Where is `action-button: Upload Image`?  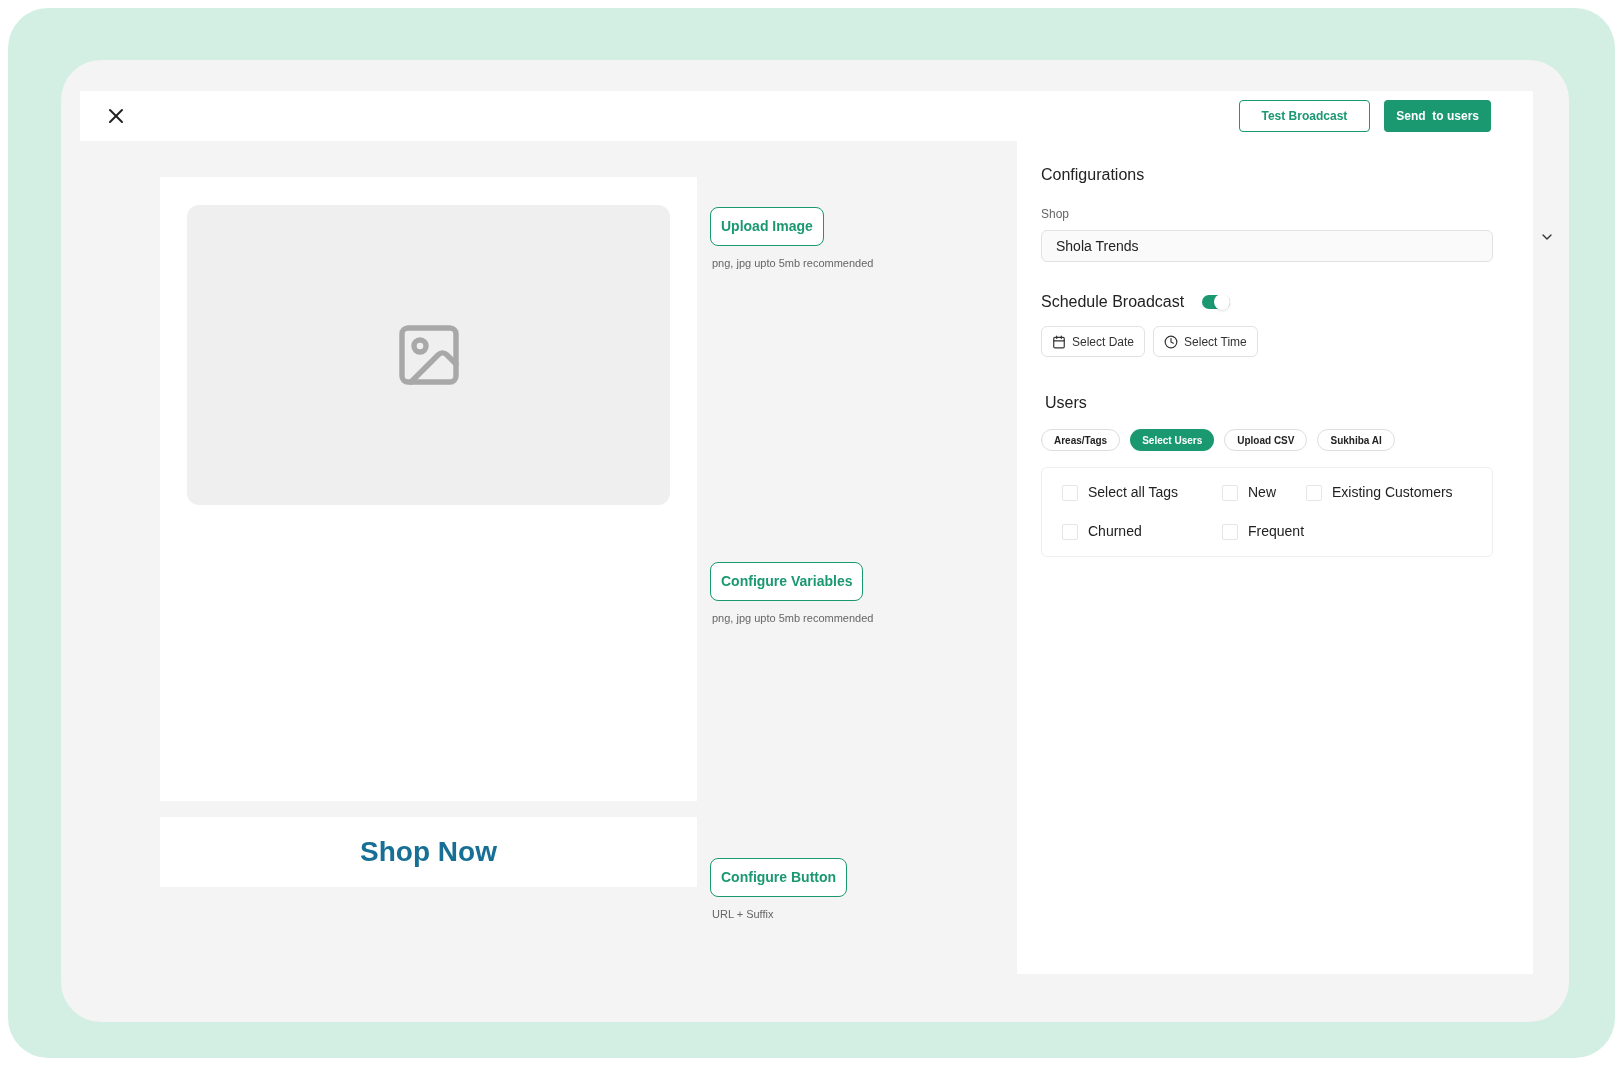 action-button: Upload Image is located at coordinates (767, 226).